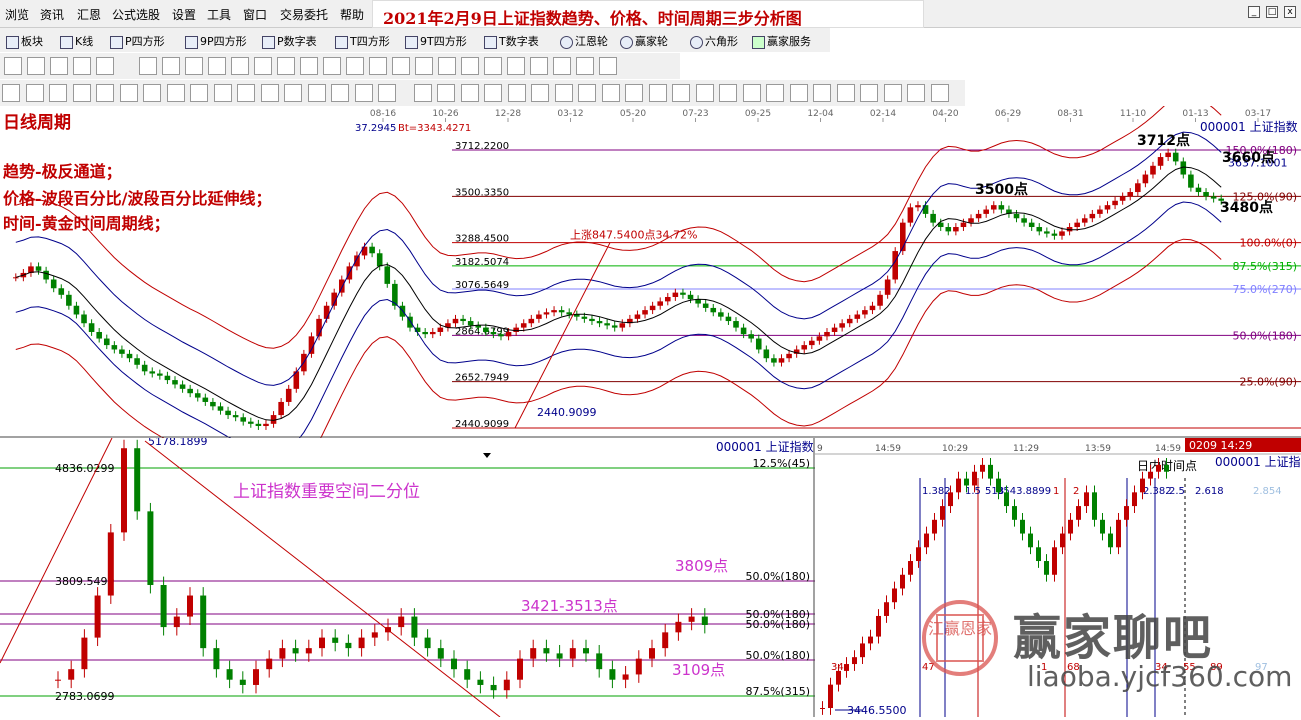 This screenshot has width=1301, height=720. What do you see at coordinates (137, 41) in the screenshot?
I see `tool-p-square: P四方形` at bounding box center [137, 41].